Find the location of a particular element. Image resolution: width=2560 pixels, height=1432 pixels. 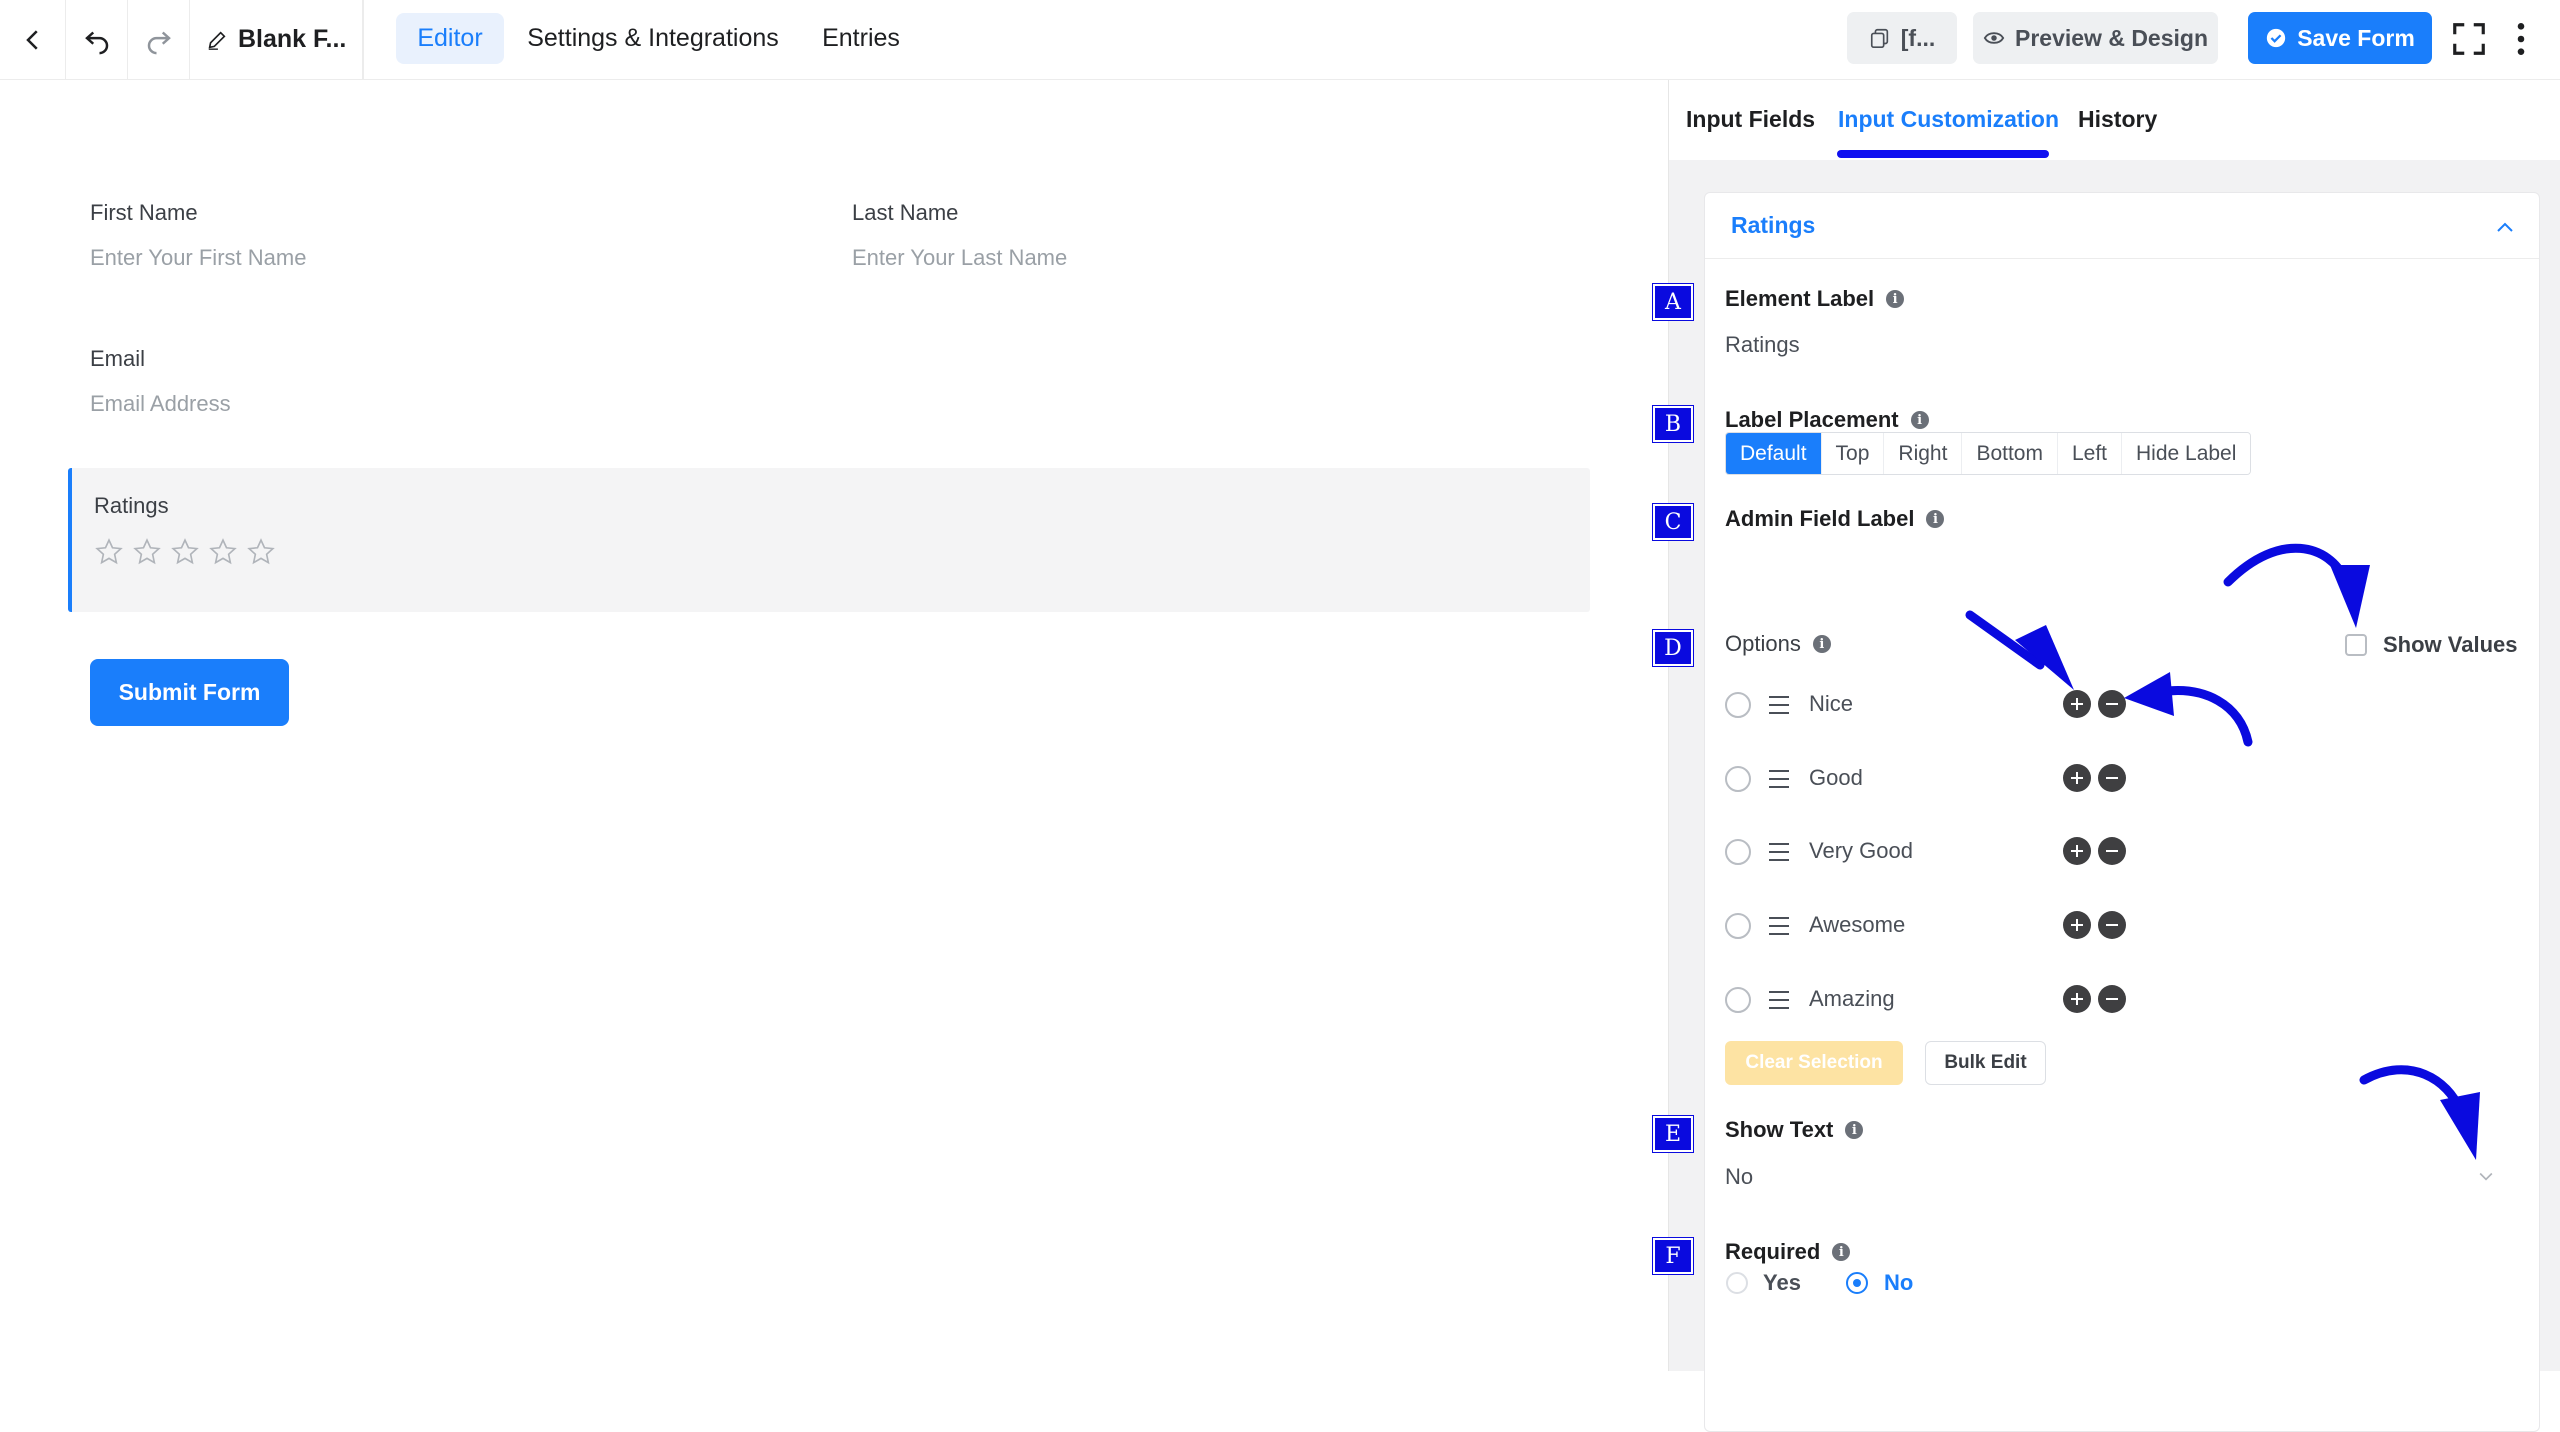

placement-option-default: Default is located at coordinates (1774, 453).